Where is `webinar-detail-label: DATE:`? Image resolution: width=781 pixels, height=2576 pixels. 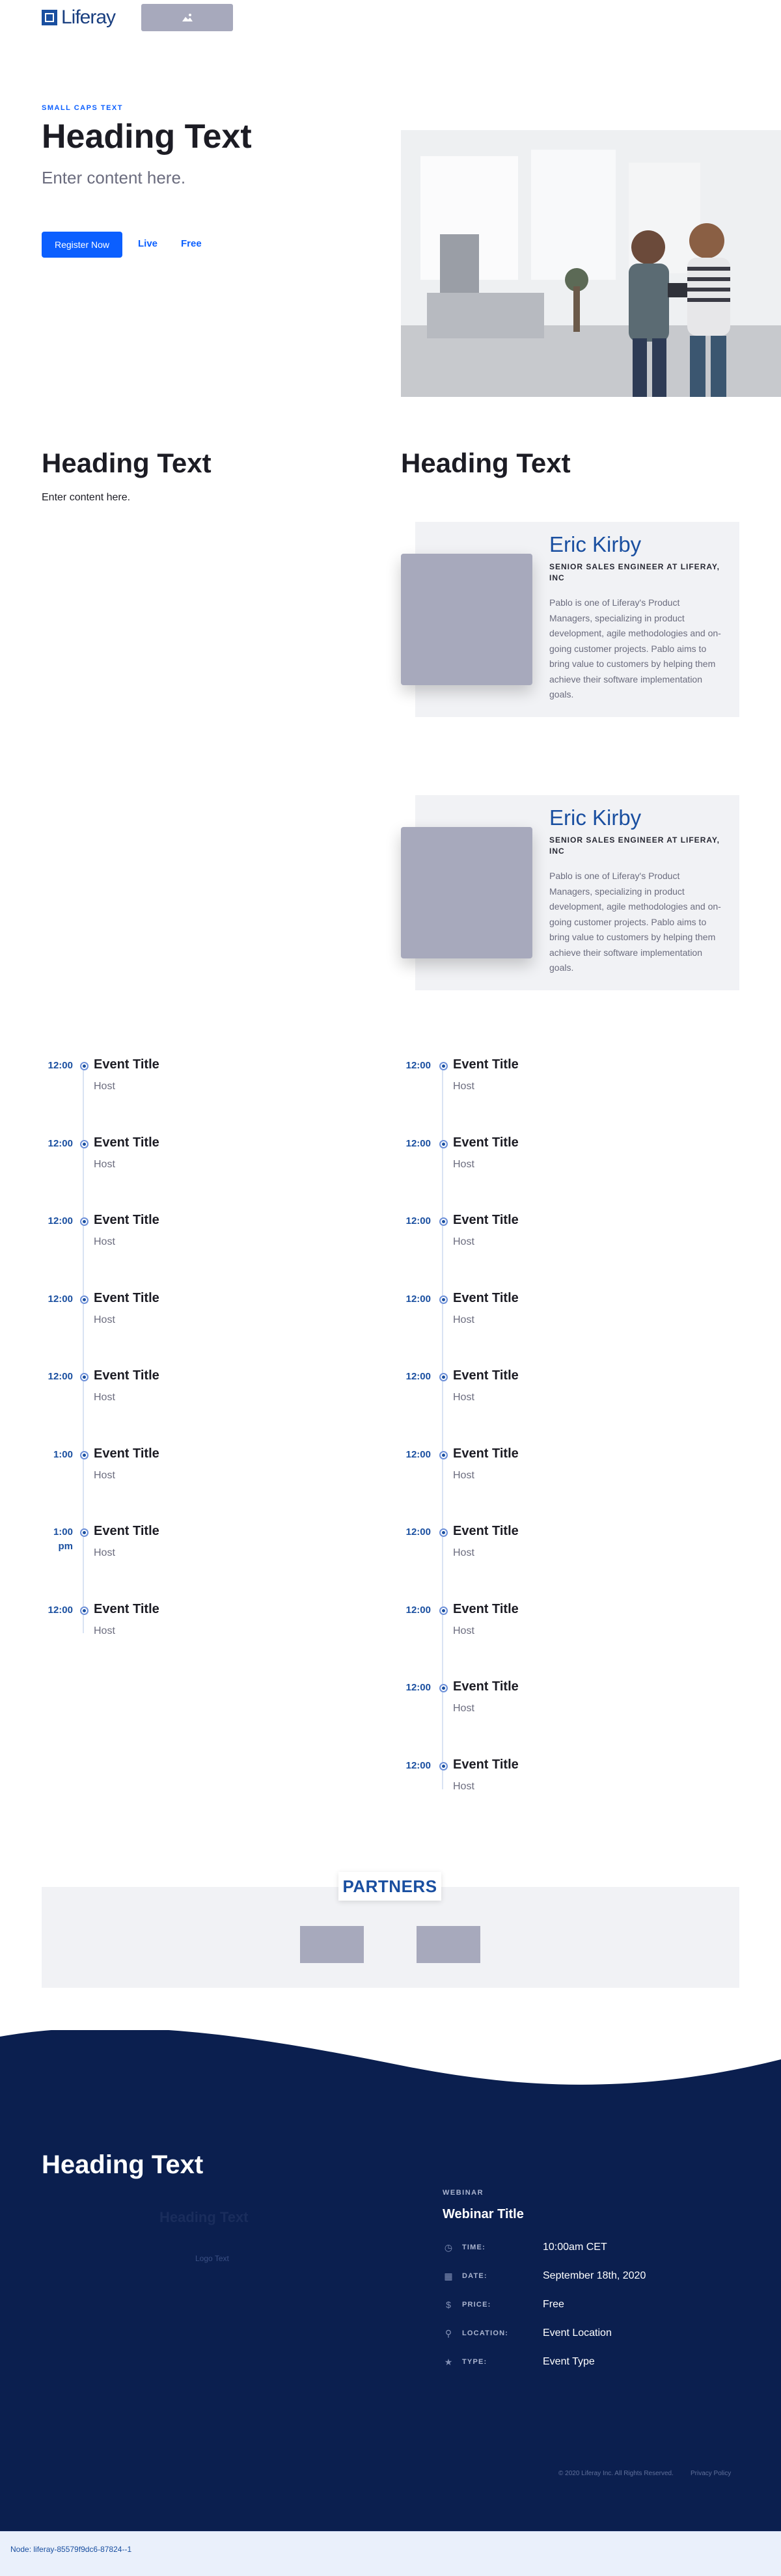 webinar-detail-label: DATE: is located at coordinates (475, 2276).